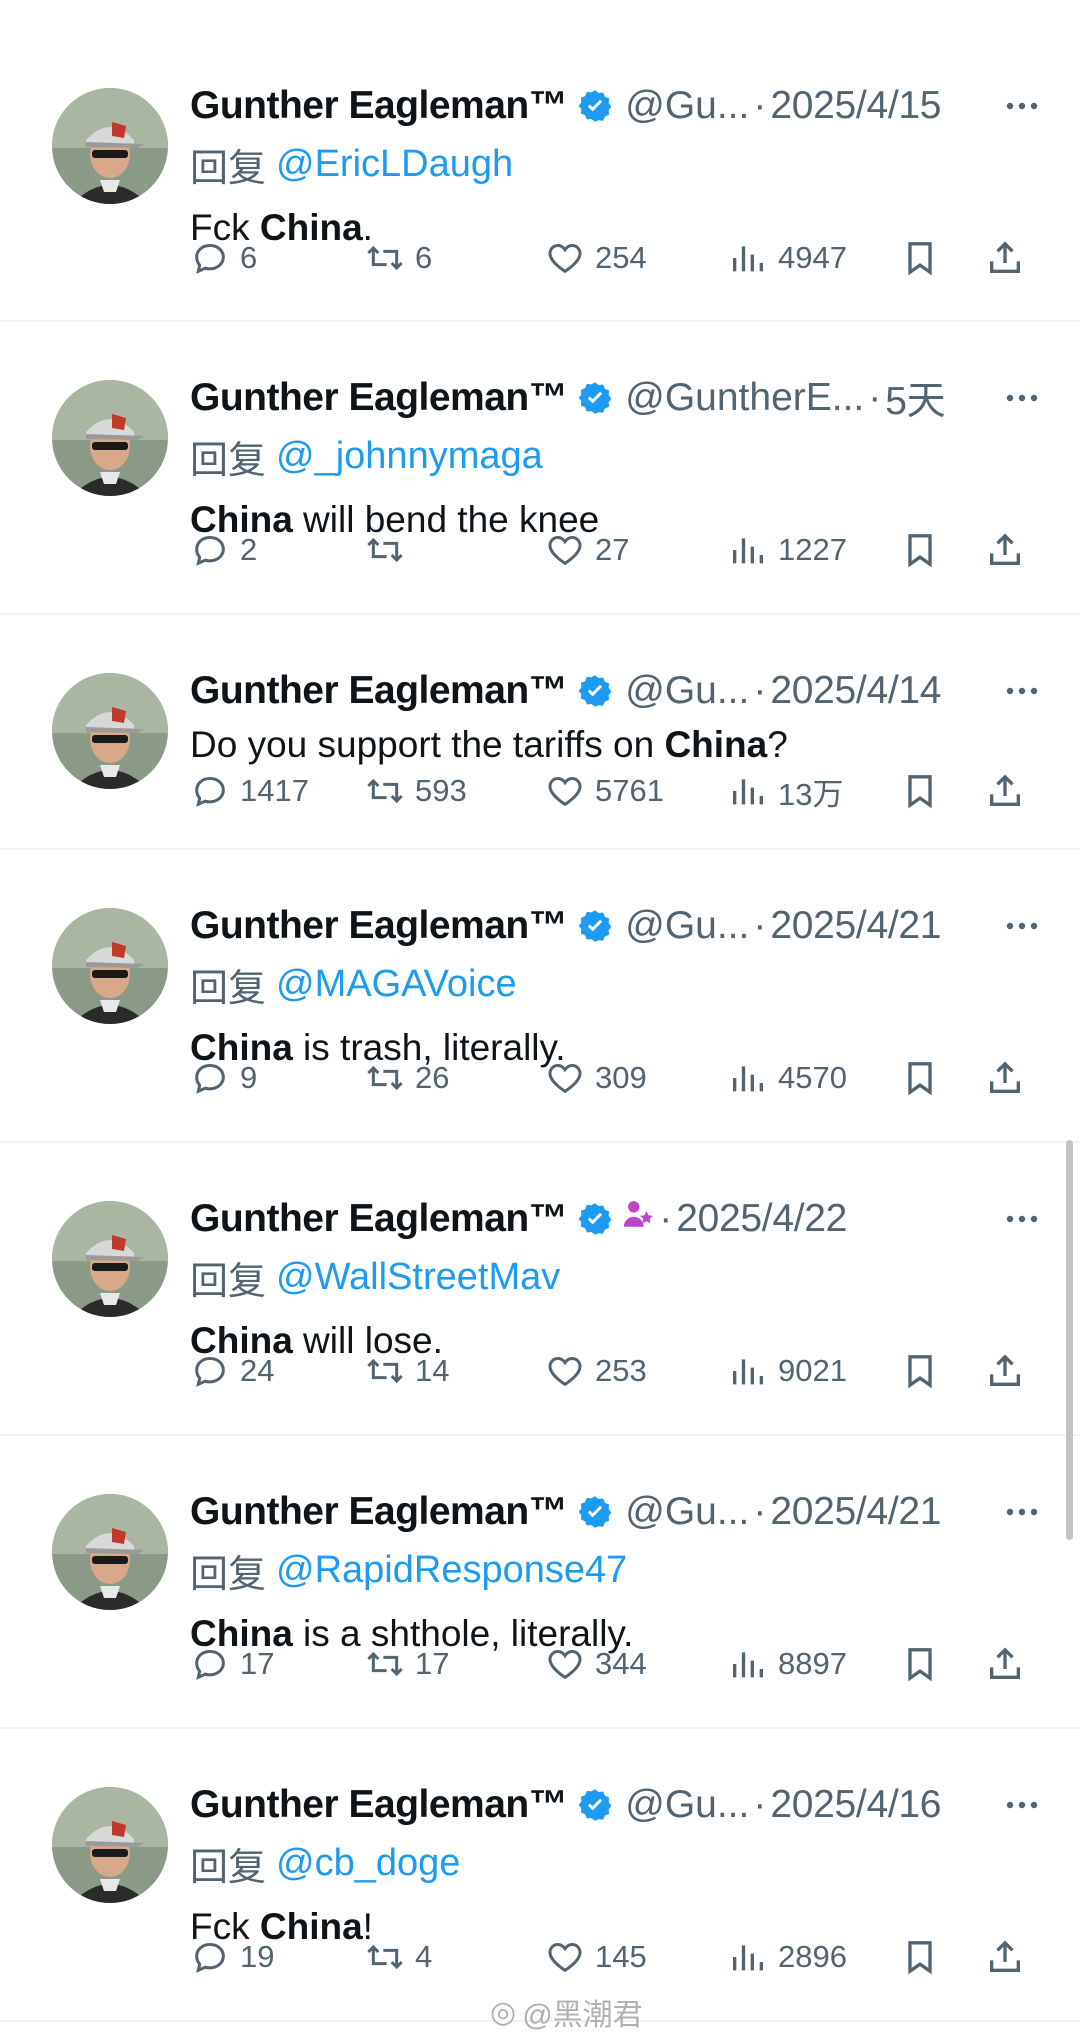 This screenshot has width=1080, height=2034. Describe the element at coordinates (787, 1371) in the screenshot. I see `views-button: 9021` at that location.